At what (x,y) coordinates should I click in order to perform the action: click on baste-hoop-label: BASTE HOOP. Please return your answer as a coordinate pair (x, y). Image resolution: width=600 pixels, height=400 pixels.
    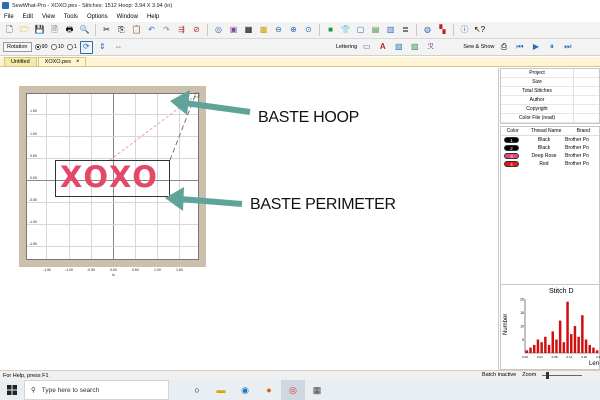
    Looking at the image, I should click on (309, 117).